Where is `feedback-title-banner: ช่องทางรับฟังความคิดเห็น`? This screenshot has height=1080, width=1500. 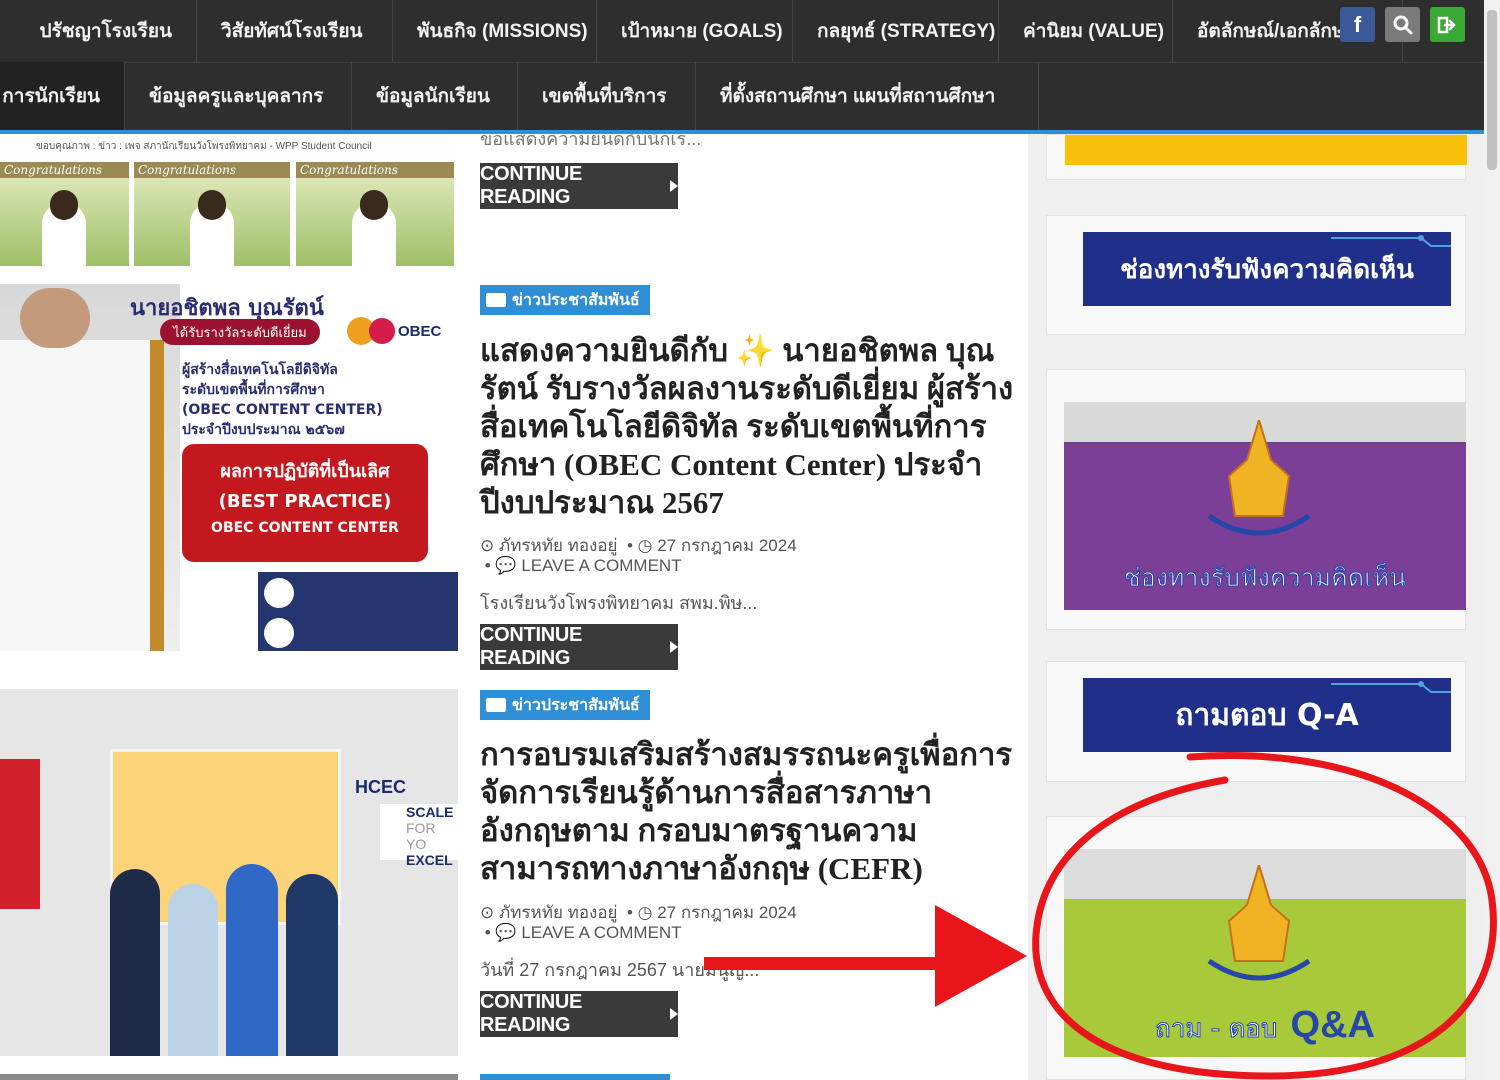
feedback-title-banner: ช่องทางรับฟังความคิดเห็น is located at coordinates (1267, 269).